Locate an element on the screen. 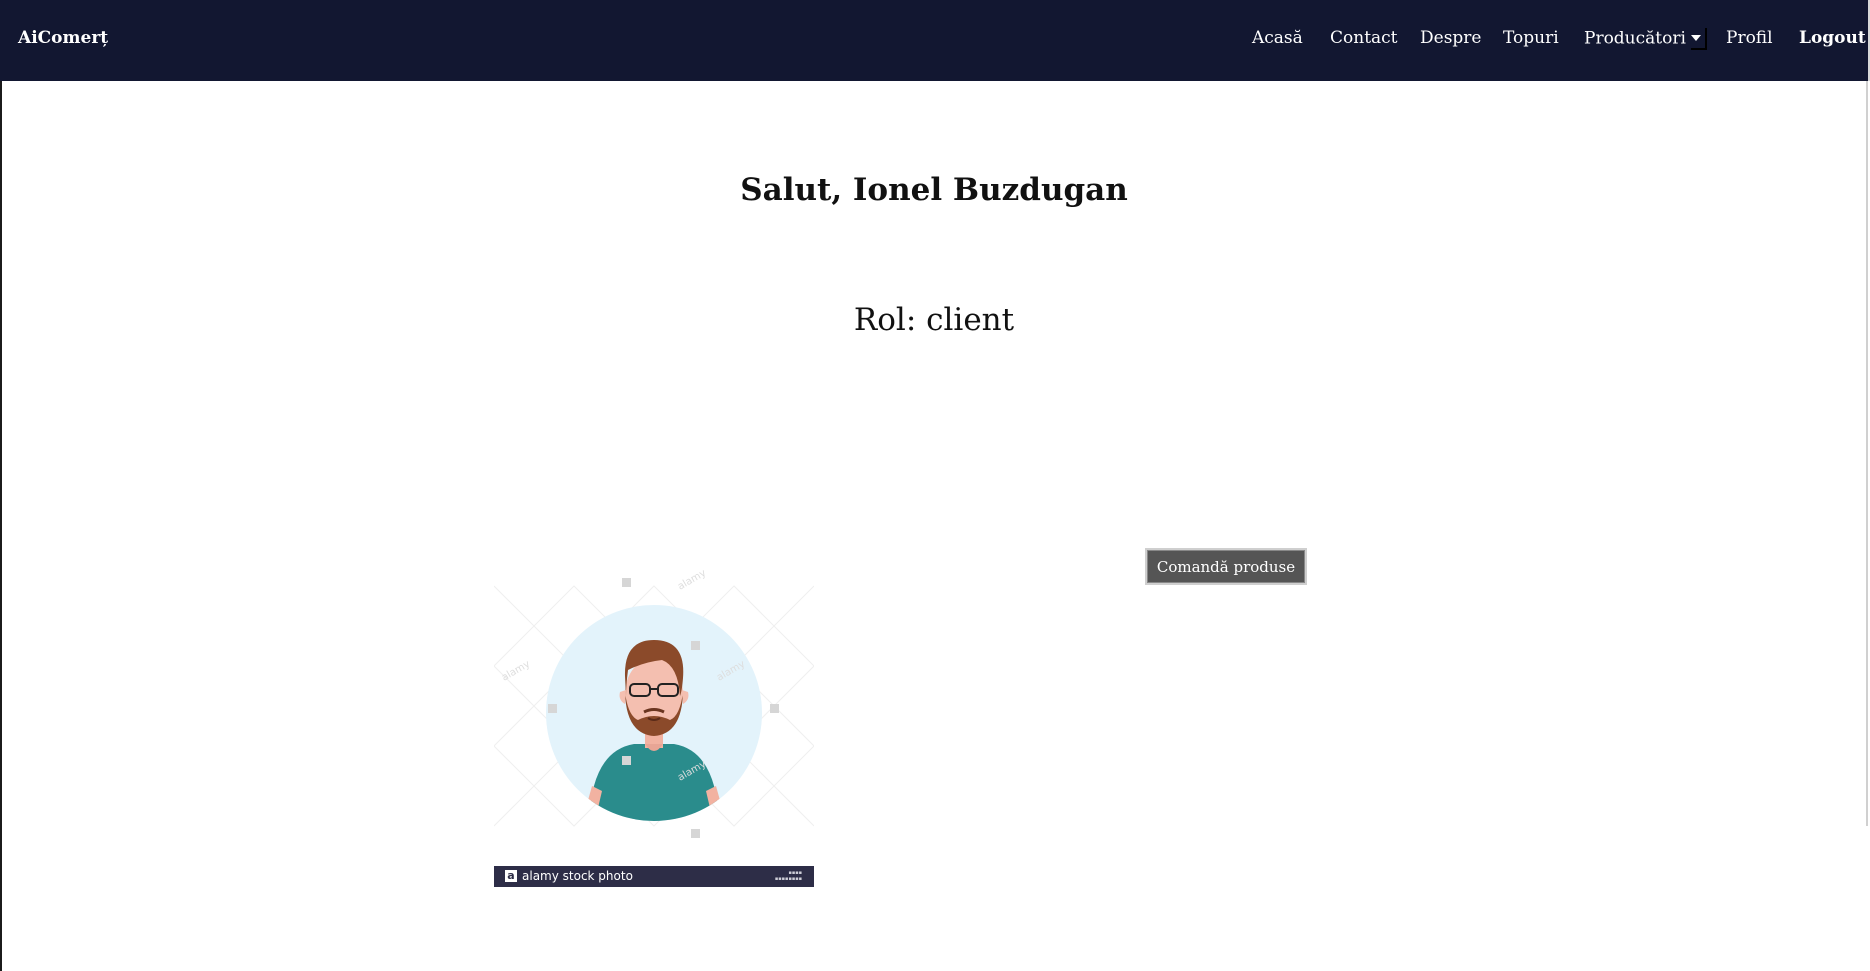 The height and width of the screenshot is (971, 1870). nav-link-contact: Contact is located at coordinates (1364, 38).